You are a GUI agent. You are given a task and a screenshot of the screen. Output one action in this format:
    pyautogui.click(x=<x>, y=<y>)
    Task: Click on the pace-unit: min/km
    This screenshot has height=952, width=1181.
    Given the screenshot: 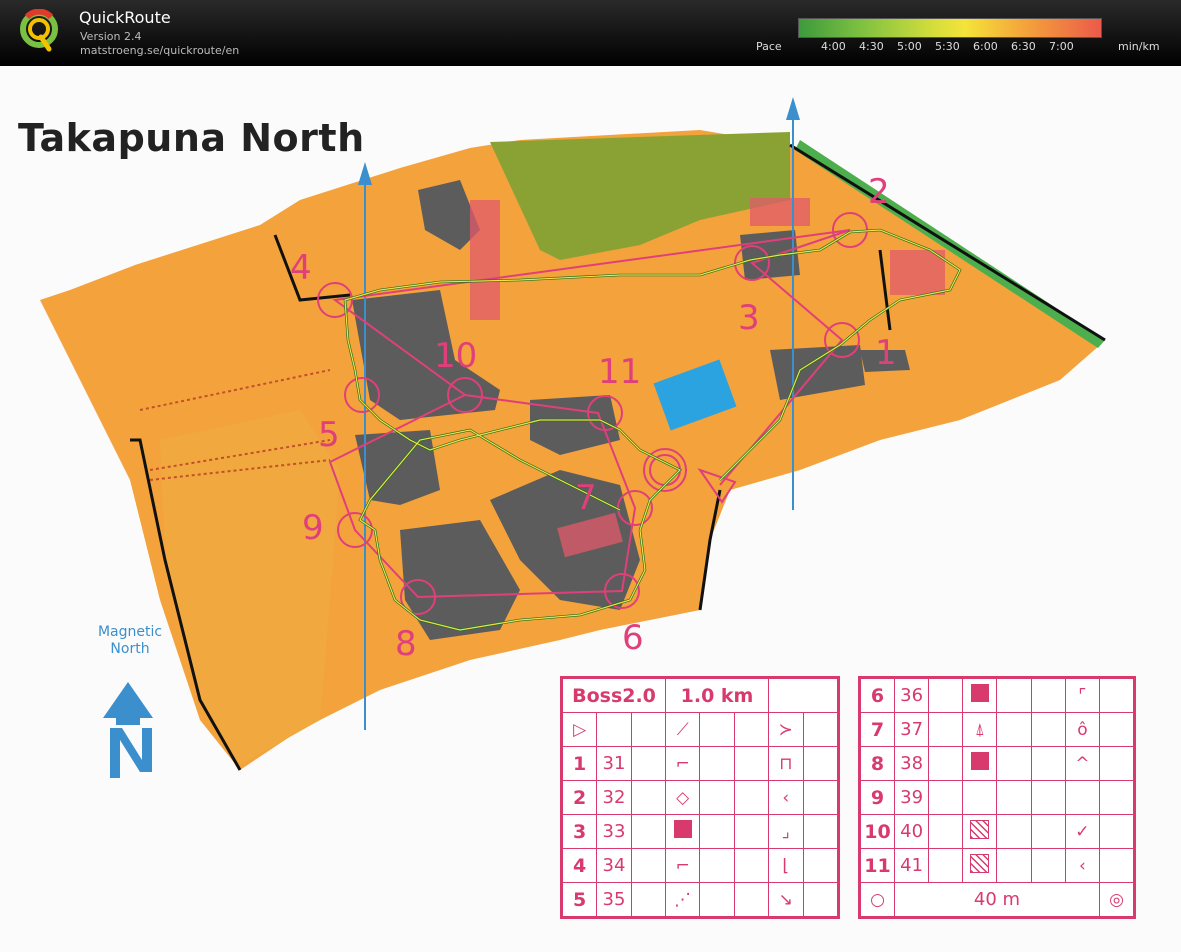 What is the action you would take?
    pyautogui.click(x=1139, y=46)
    